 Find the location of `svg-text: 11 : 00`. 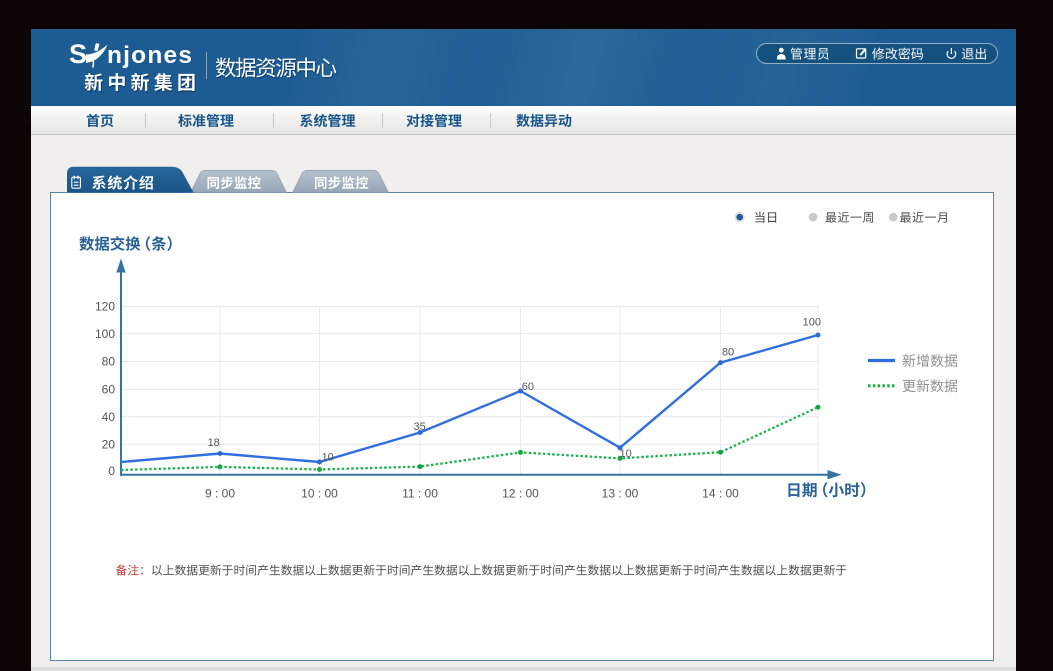

svg-text: 11 : 00 is located at coordinates (420, 493).